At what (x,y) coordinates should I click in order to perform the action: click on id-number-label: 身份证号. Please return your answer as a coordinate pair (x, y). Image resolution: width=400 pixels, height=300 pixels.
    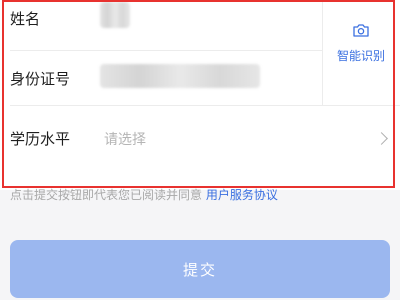
    Looking at the image, I should click on (40, 79).